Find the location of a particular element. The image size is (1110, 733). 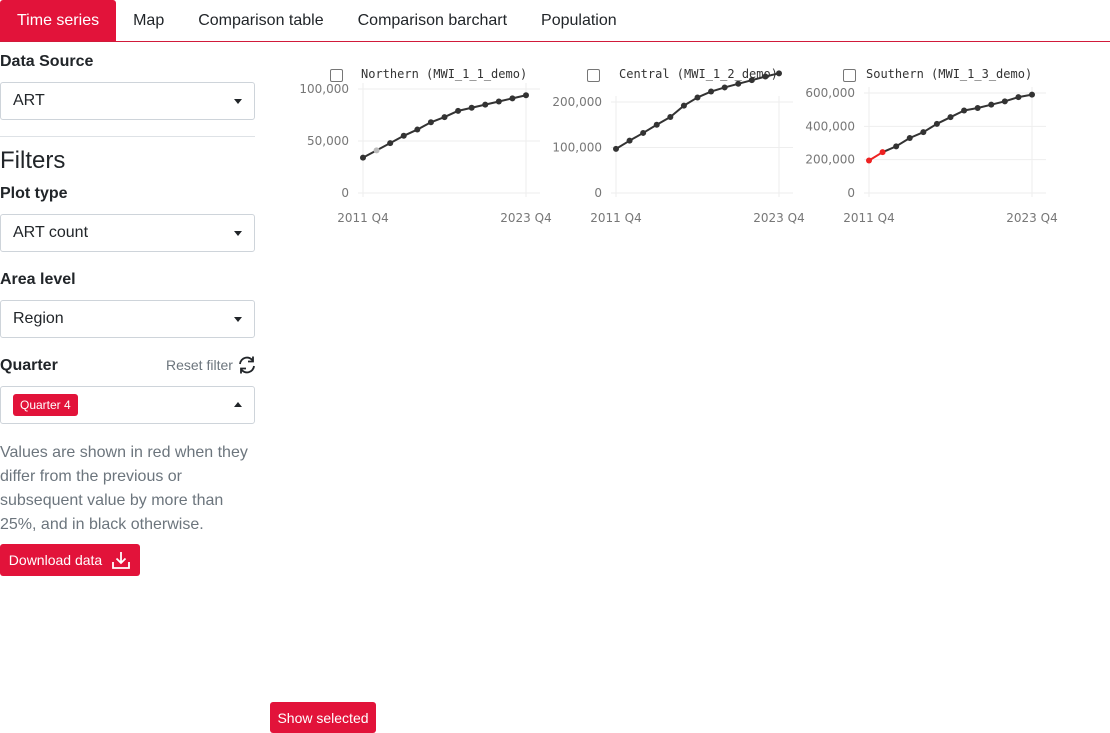

area-level-select: Region is located at coordinates (127, 319).